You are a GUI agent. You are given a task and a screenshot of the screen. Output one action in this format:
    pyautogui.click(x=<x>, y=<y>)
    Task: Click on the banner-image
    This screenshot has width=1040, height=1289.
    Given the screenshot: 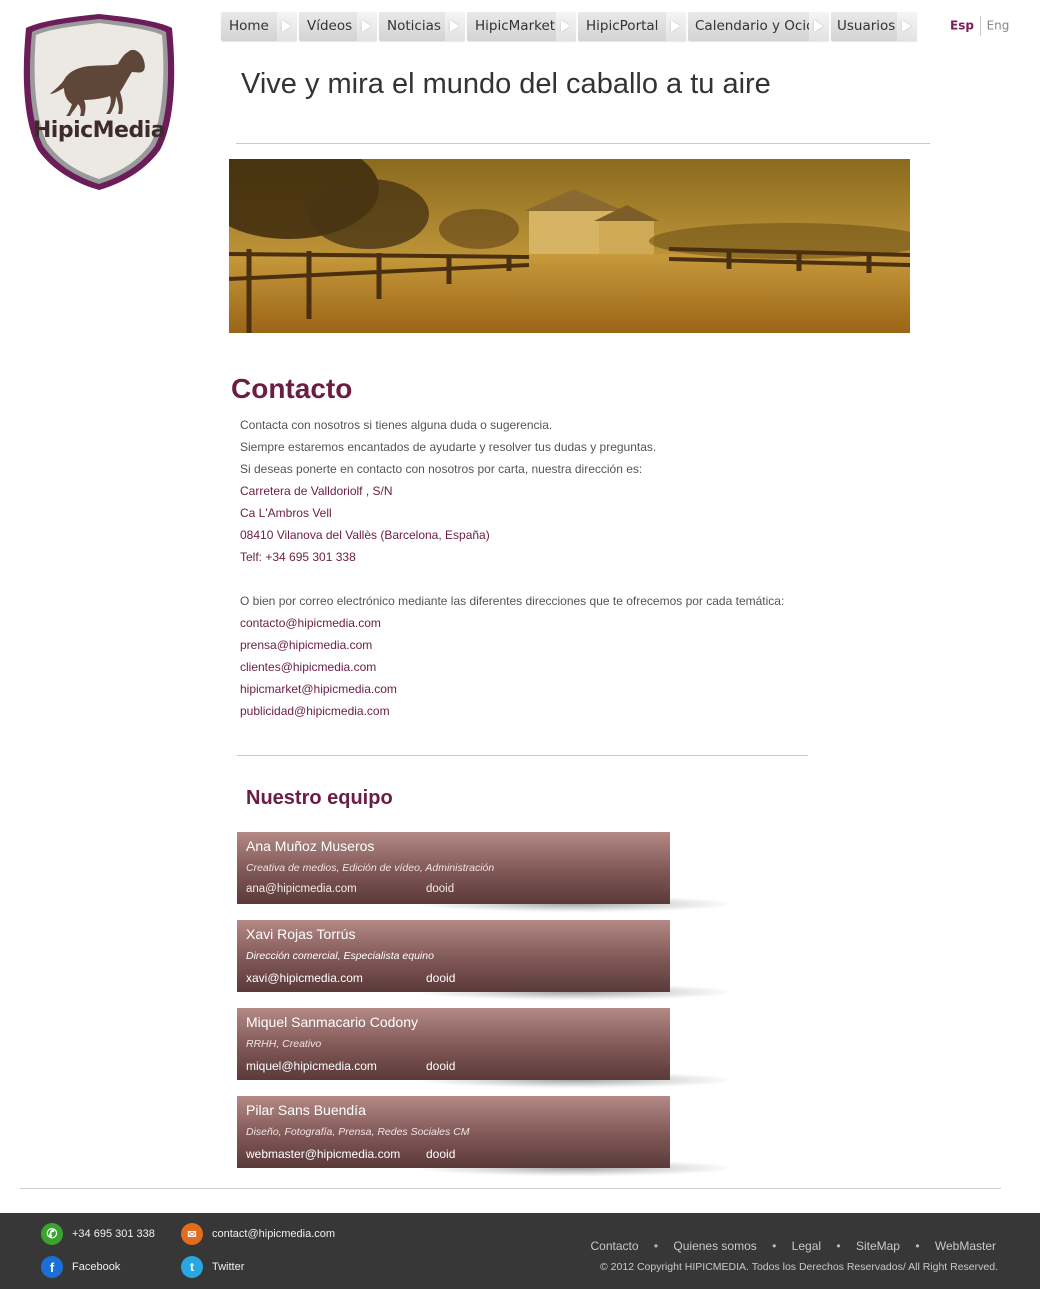 What is the action you would take?
    pyautogui.click(x=569, y=246)
    